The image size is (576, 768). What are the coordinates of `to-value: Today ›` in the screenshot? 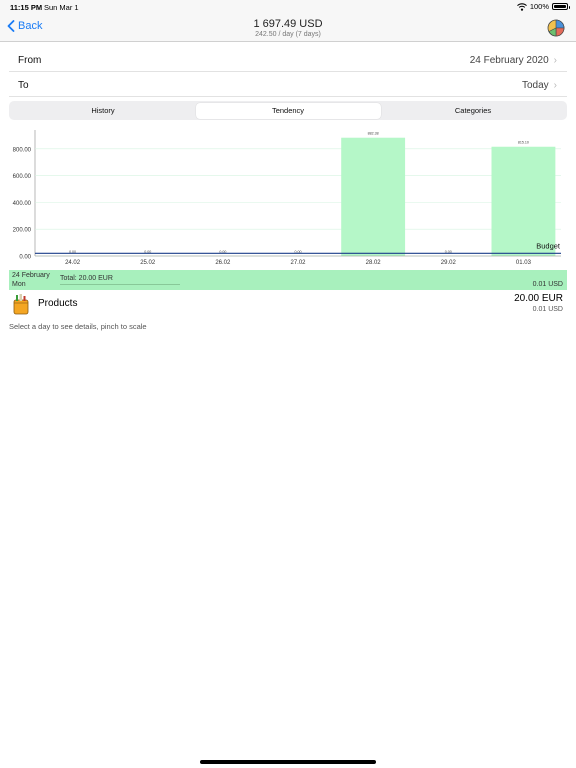 It's located at (539, 85).